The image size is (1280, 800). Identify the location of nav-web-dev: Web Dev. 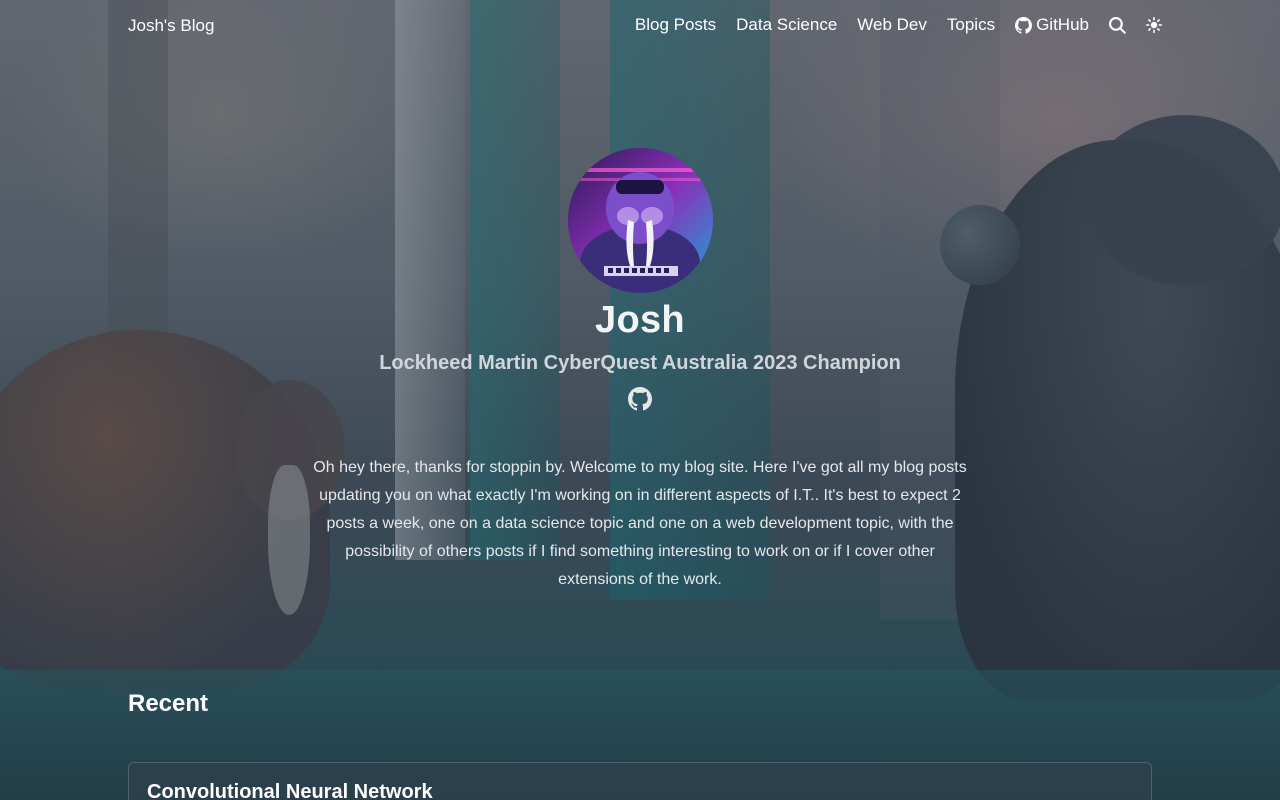
(892, 25).